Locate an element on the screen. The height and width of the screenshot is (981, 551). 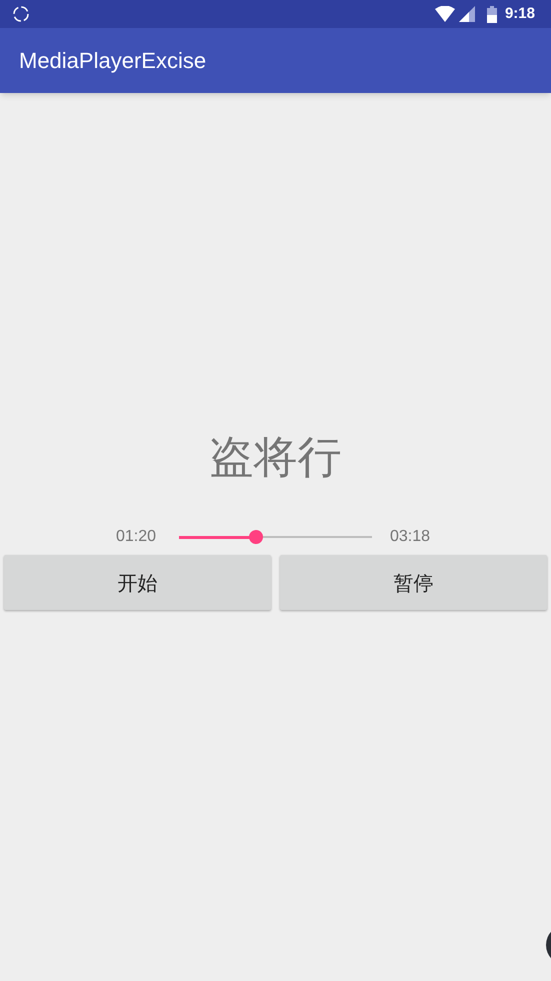
status-time: 9:18 is located at coordinates (519, 14).